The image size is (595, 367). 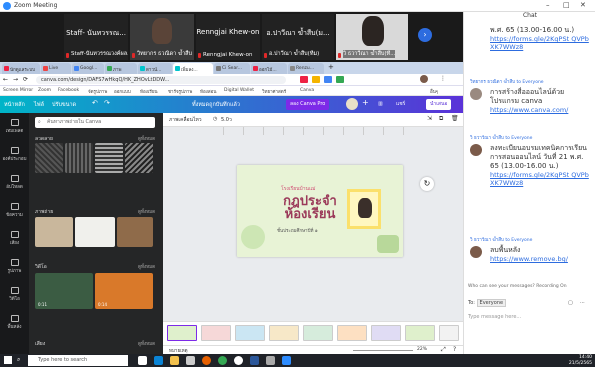 I want to click on panel-search-input: ค้นหาภาพถ่ายใน Canva, so click(x=95, y=122).